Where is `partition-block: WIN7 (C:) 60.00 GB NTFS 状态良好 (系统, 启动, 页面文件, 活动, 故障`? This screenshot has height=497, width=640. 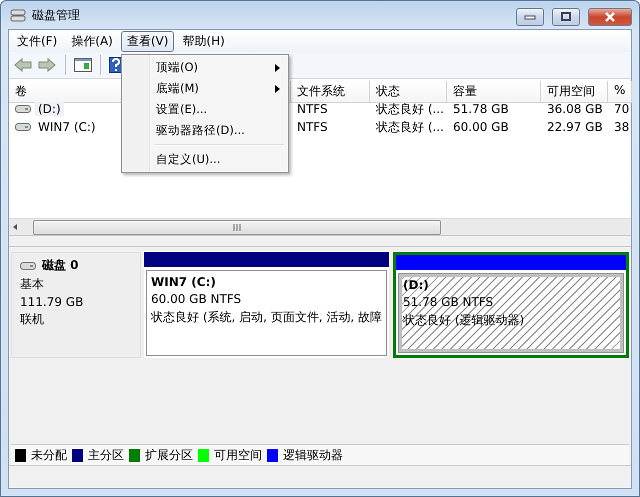 partition-block: WIN7 (C:) 60.00 GB NTFS 状态良好 (系统, 启动, 页面文件, 活动, 故障 is located at coordinates (267, 305).